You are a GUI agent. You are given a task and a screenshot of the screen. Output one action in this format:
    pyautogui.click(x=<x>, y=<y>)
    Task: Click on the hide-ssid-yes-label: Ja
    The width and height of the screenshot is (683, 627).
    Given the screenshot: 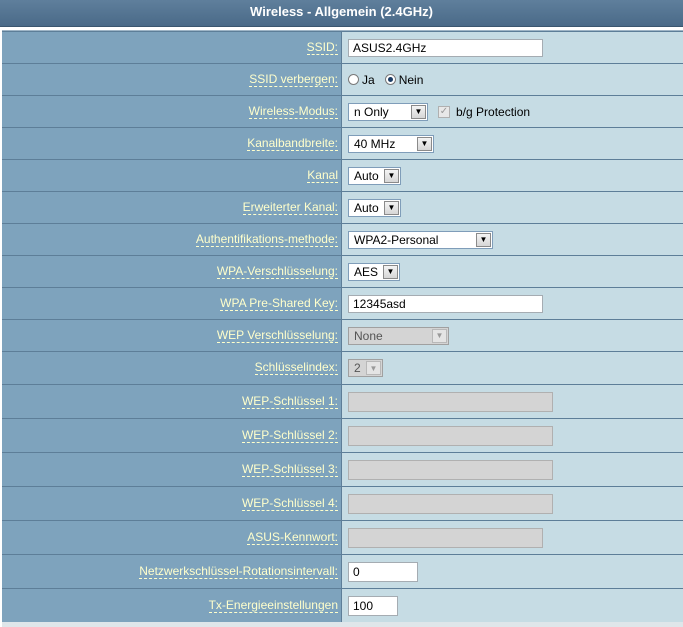 What is the action you would take?
    pyautogui.click(x=368, y=79)
    